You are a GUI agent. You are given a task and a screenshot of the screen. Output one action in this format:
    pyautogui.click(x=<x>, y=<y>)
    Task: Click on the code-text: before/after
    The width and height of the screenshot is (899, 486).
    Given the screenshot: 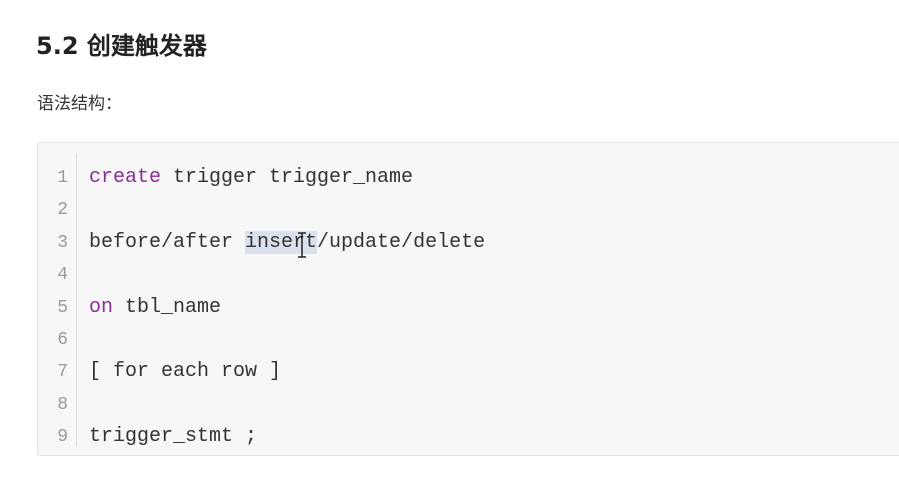 What is the action you would take?
    pyautogui.click(x=167, y=242)
    